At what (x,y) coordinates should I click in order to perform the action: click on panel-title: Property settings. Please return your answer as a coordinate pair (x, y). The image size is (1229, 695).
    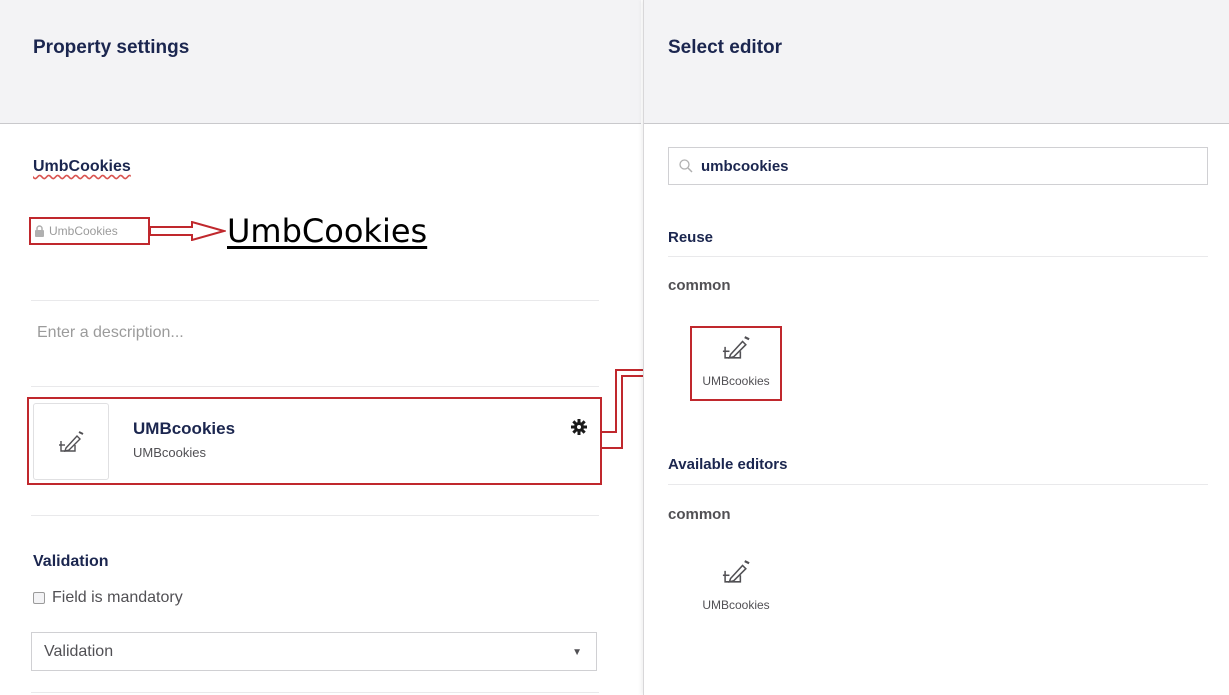
    Looking at the image, I should click on (111, 47).